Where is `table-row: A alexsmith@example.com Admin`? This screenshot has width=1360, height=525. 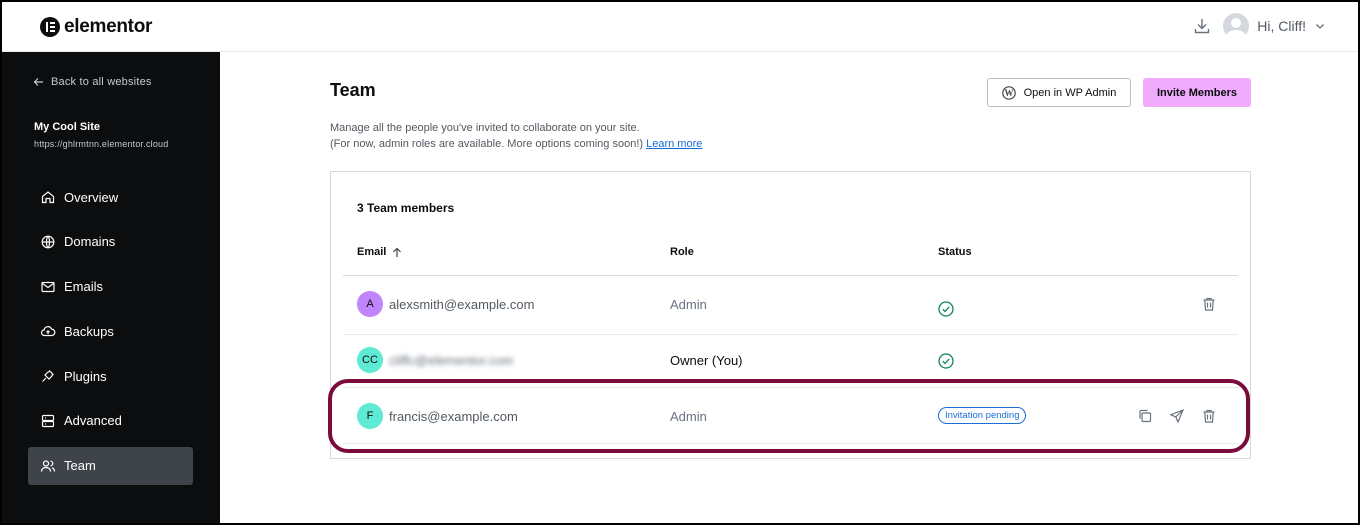 table-row: A alexsmith@example.com Admin is located at coordinates (790, 304).